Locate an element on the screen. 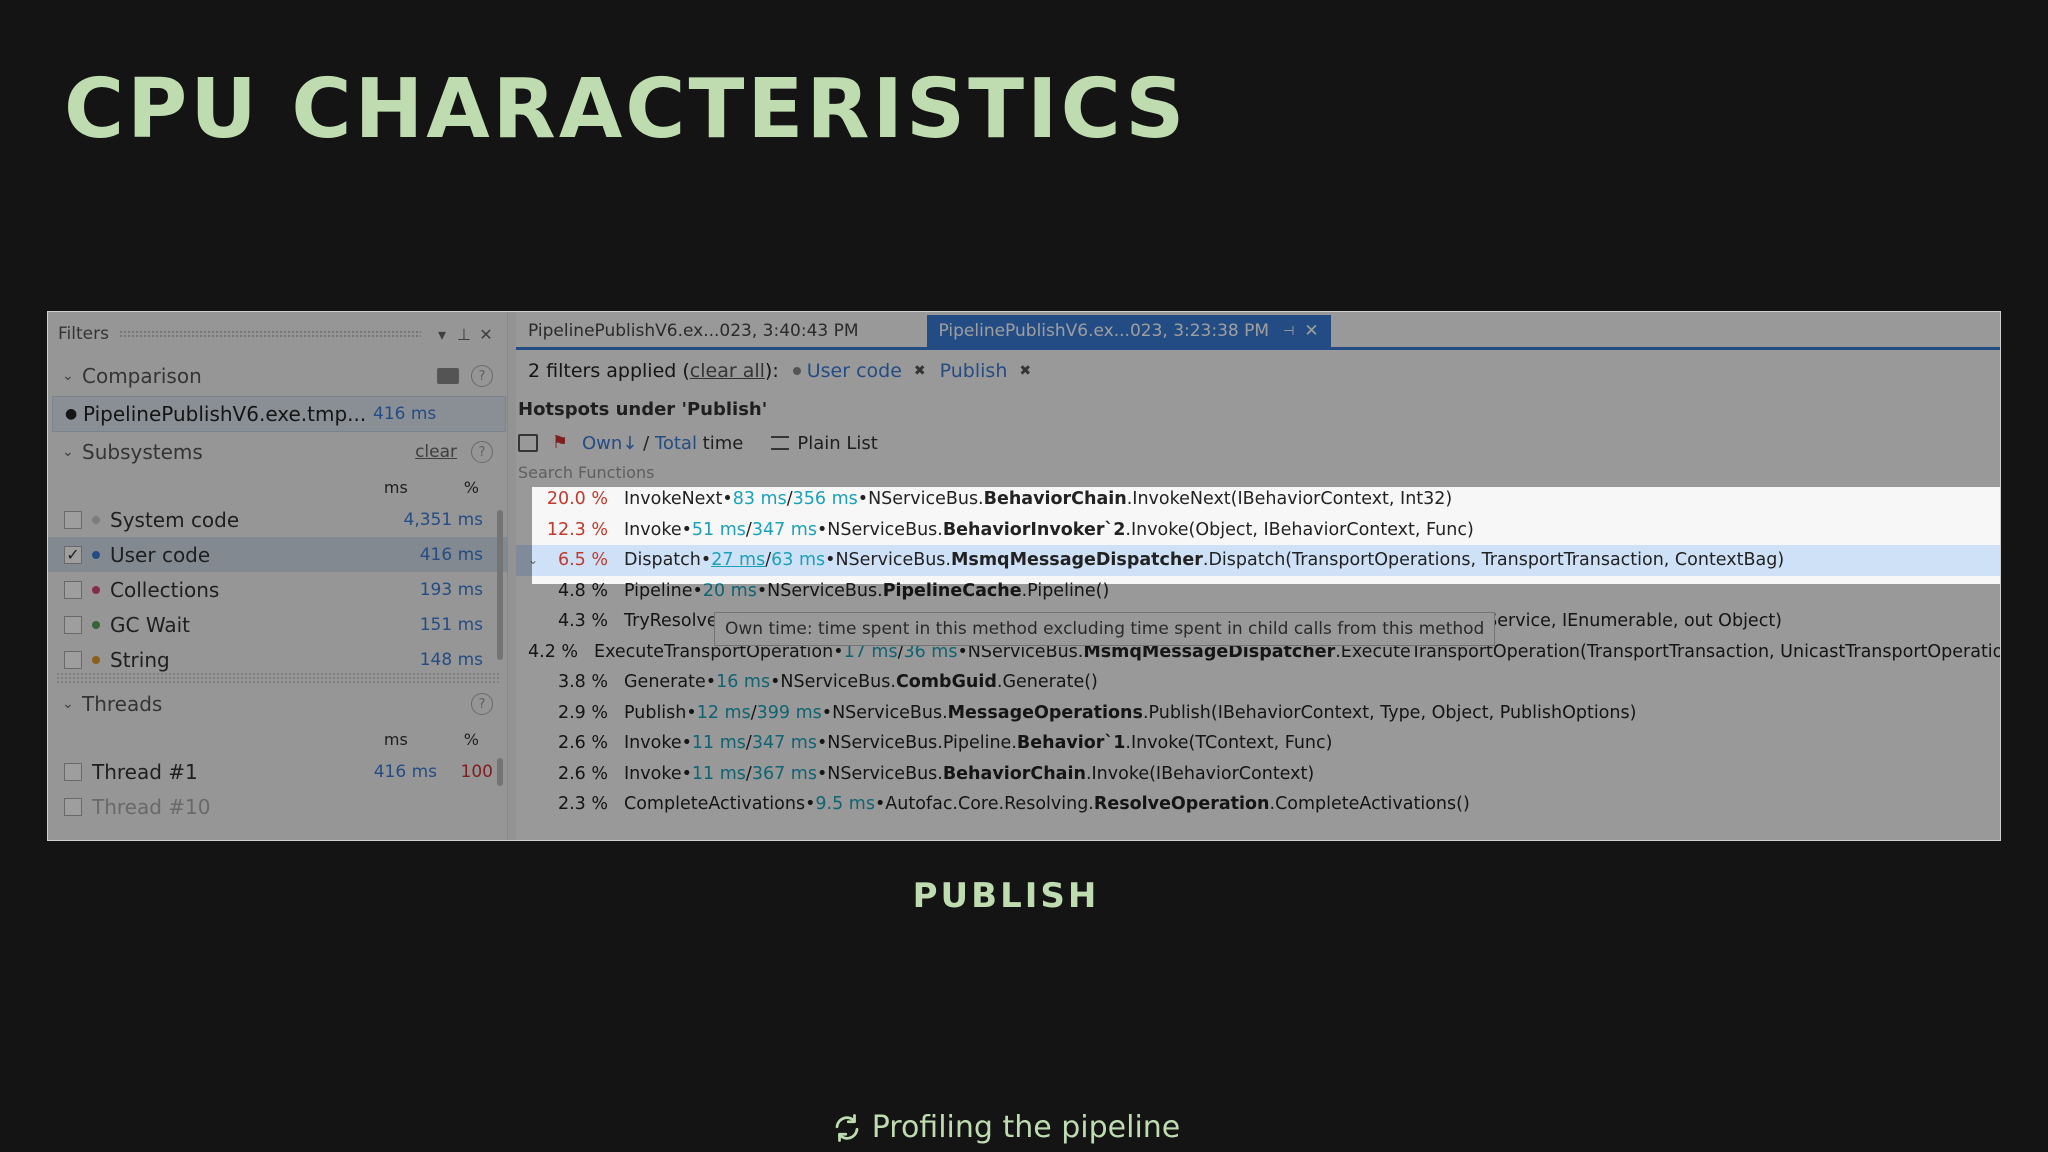  subsystem-ms: 193 ms is located at coordinates (451, 589).